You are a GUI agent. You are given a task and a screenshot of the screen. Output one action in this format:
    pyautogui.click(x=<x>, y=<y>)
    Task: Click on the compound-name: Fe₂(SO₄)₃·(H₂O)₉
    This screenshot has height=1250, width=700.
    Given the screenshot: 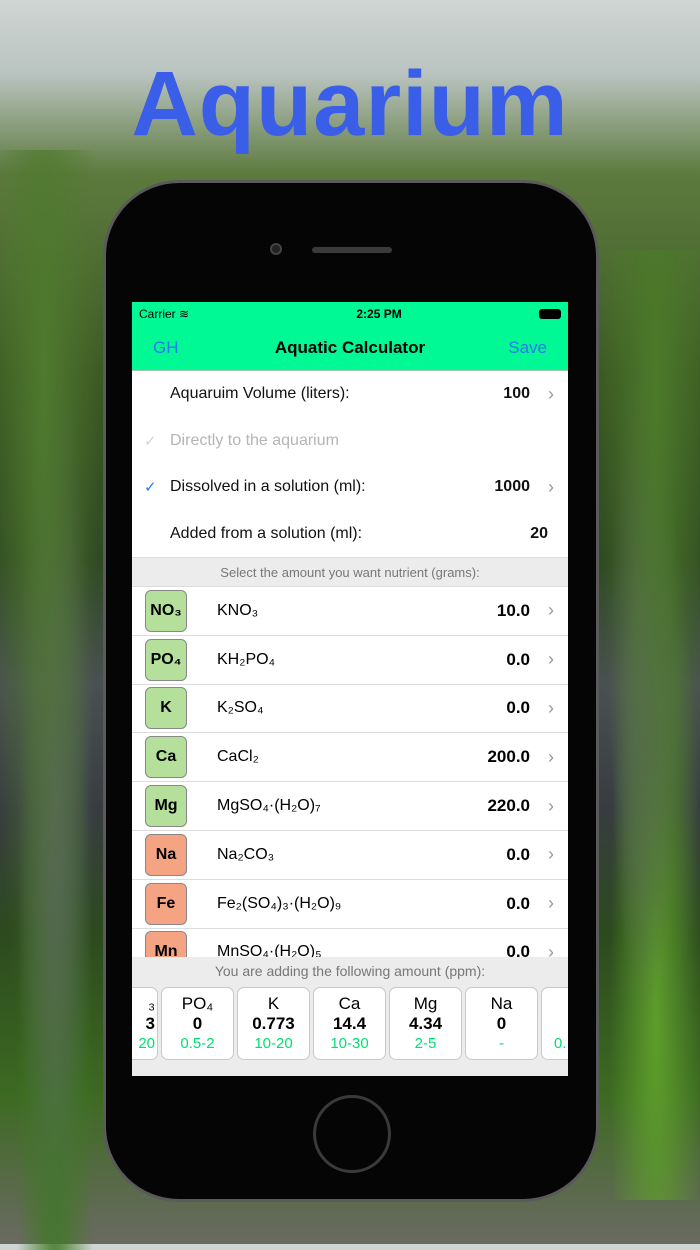 What is the action you would take?
    pyautogui.click(x=279, y=903)
    